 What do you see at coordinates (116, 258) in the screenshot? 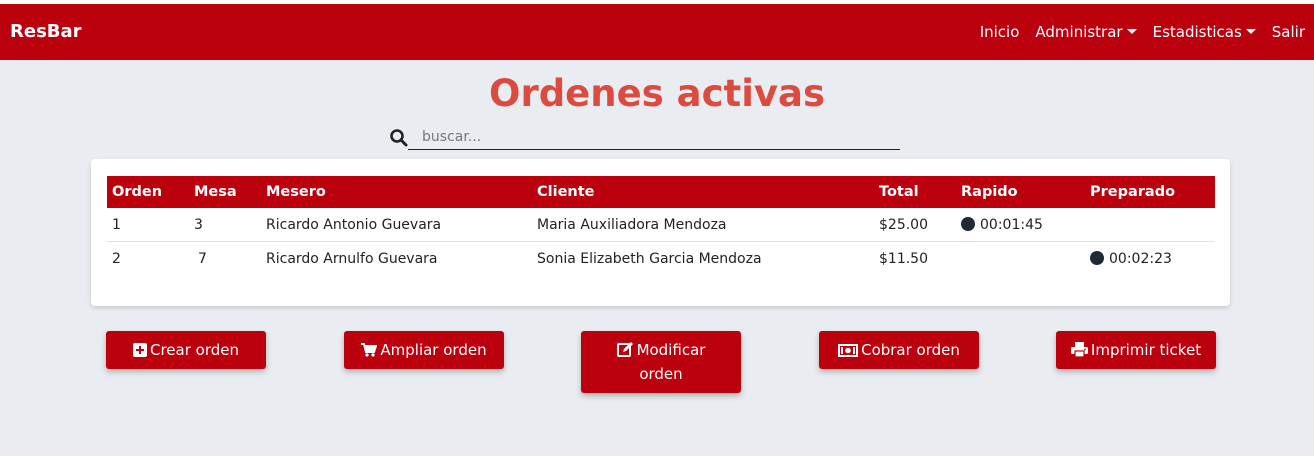
I see `cell-orden: 2` at bounding box center [116, 258].